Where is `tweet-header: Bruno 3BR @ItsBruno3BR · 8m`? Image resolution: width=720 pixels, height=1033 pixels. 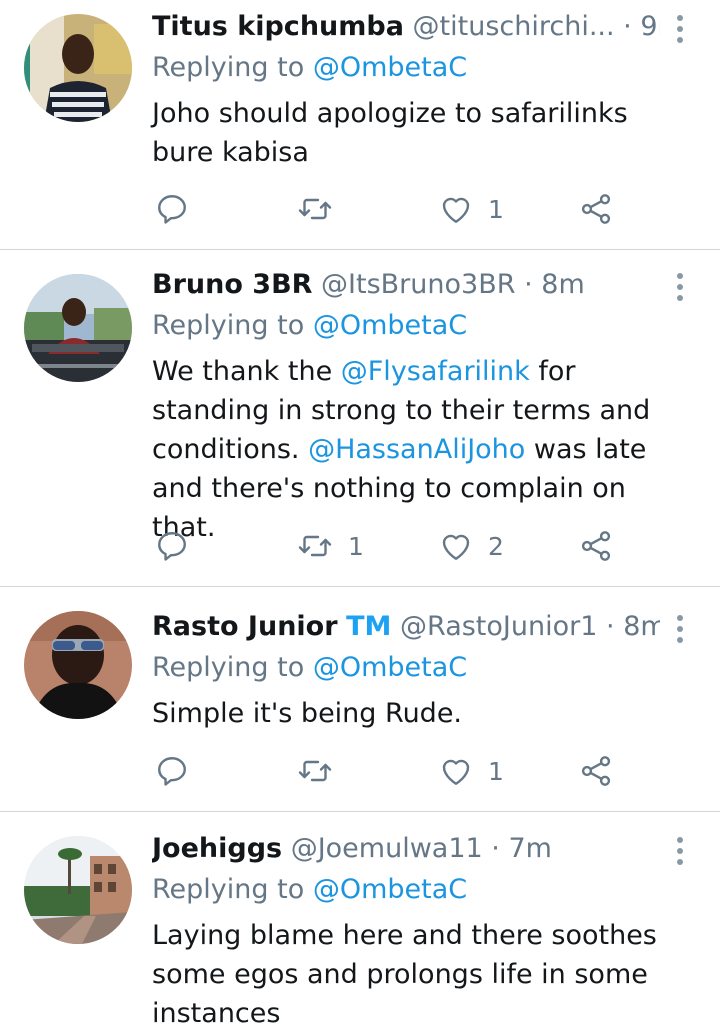 tweet-header: Bruno 3BR @ItsBruno3BR · 8m is located at coordinates (406, 285).